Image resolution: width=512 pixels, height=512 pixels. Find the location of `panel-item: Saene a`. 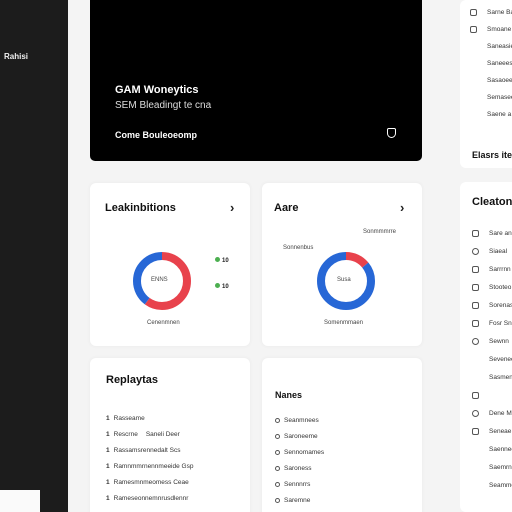

panel-item: Saene a is located at coordinates (491, 114).